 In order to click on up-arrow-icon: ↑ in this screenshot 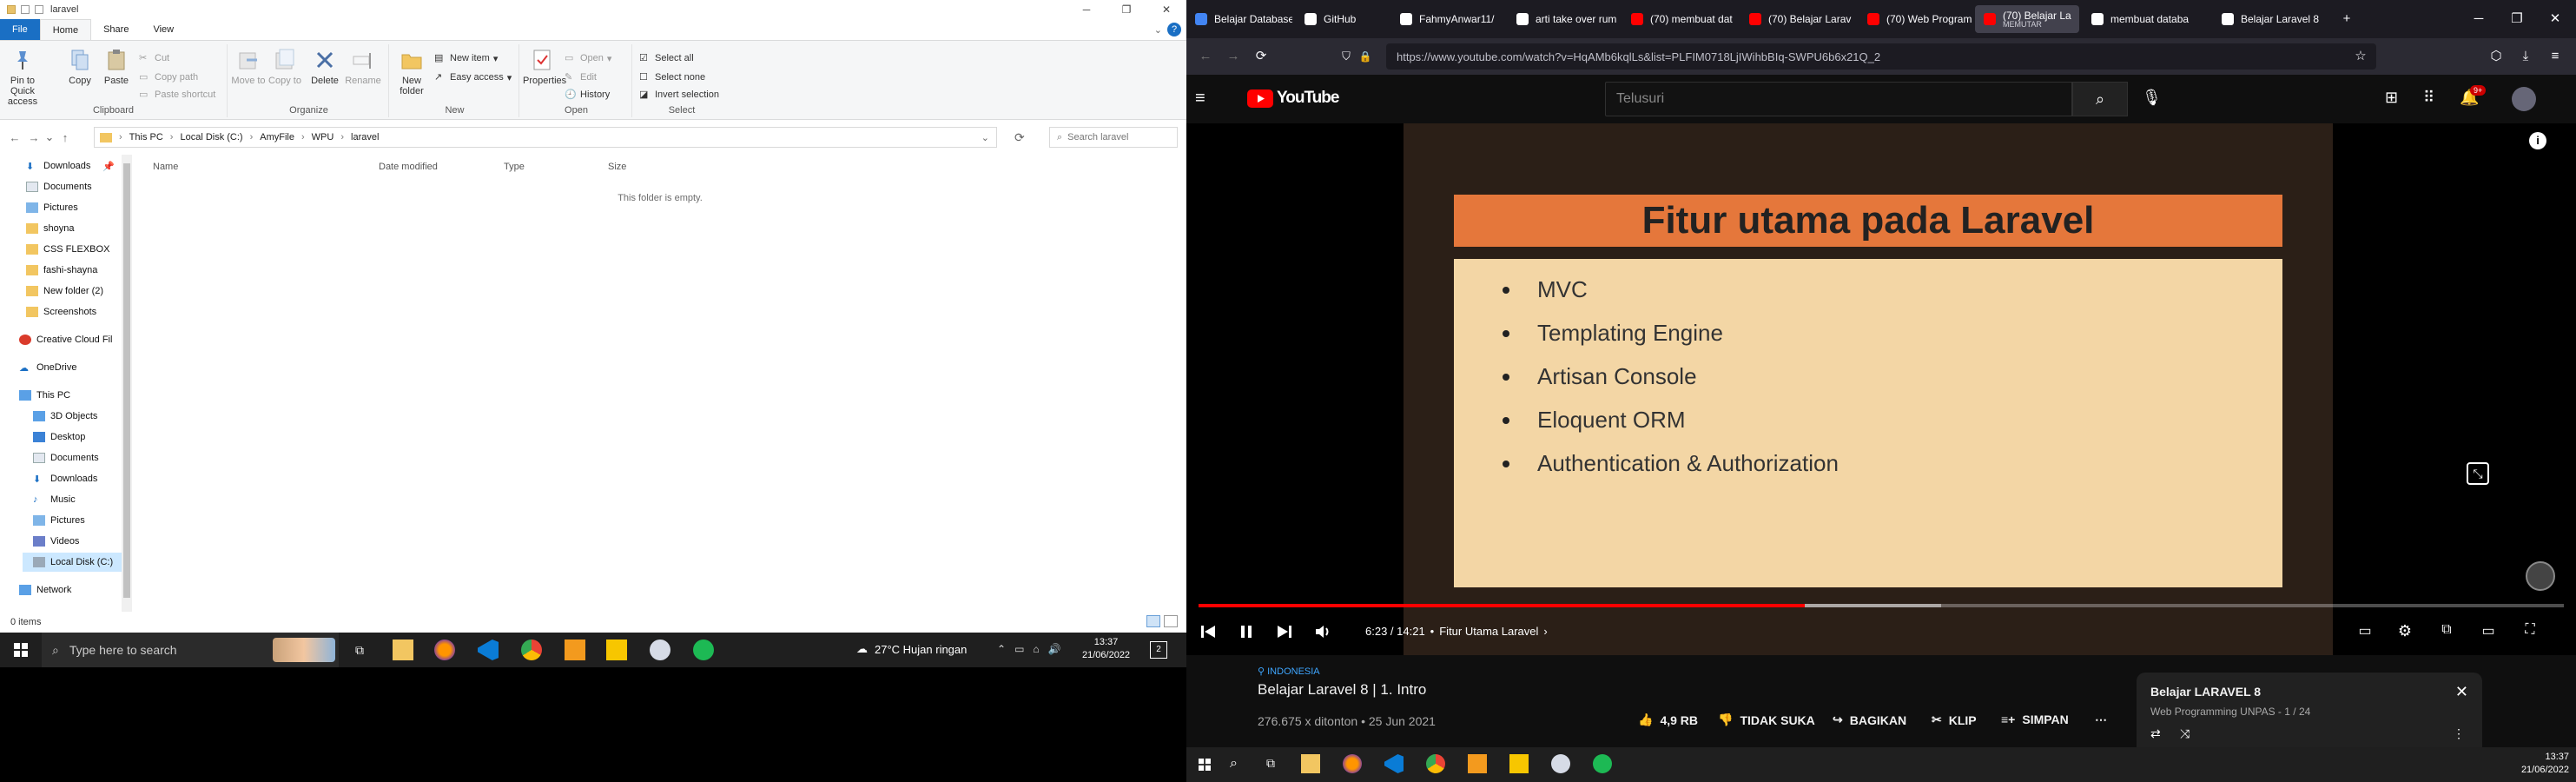, I will do `click(65, 137)`.